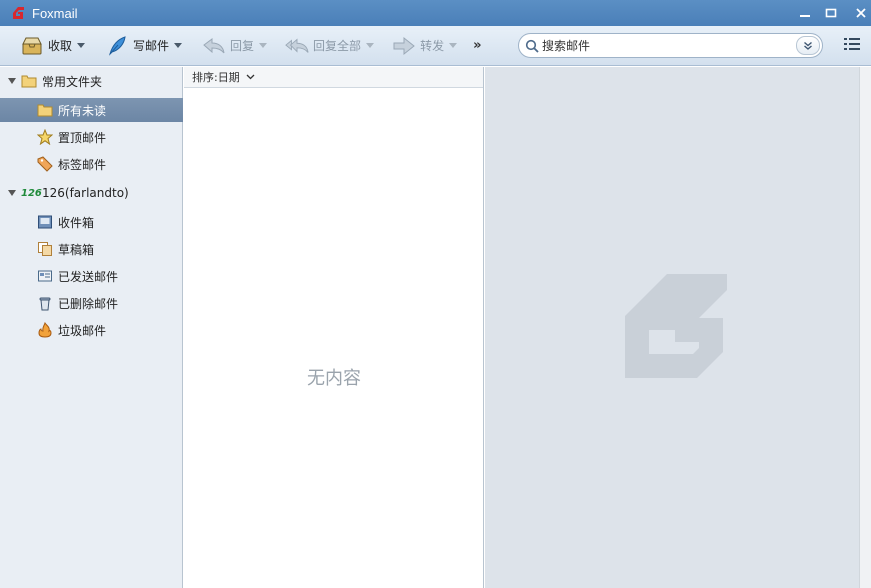  What do you see at coordinates (337, 46) in the screenshot?
I see `reply-all-label: 回复全部` at bounding box center [337, 46].